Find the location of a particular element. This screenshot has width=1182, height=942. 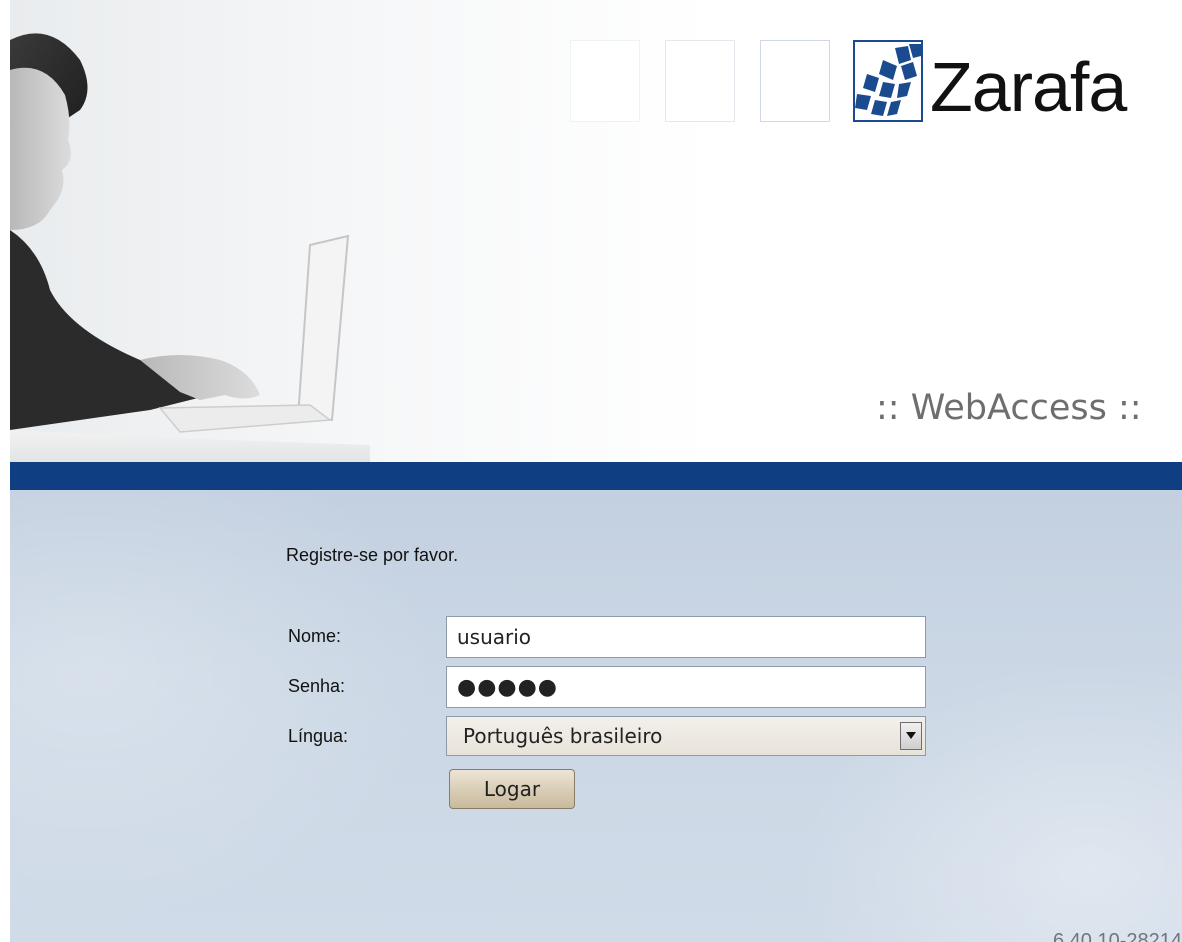

product-name: :: WebAccess :: is located at coordinates (1009, 408).